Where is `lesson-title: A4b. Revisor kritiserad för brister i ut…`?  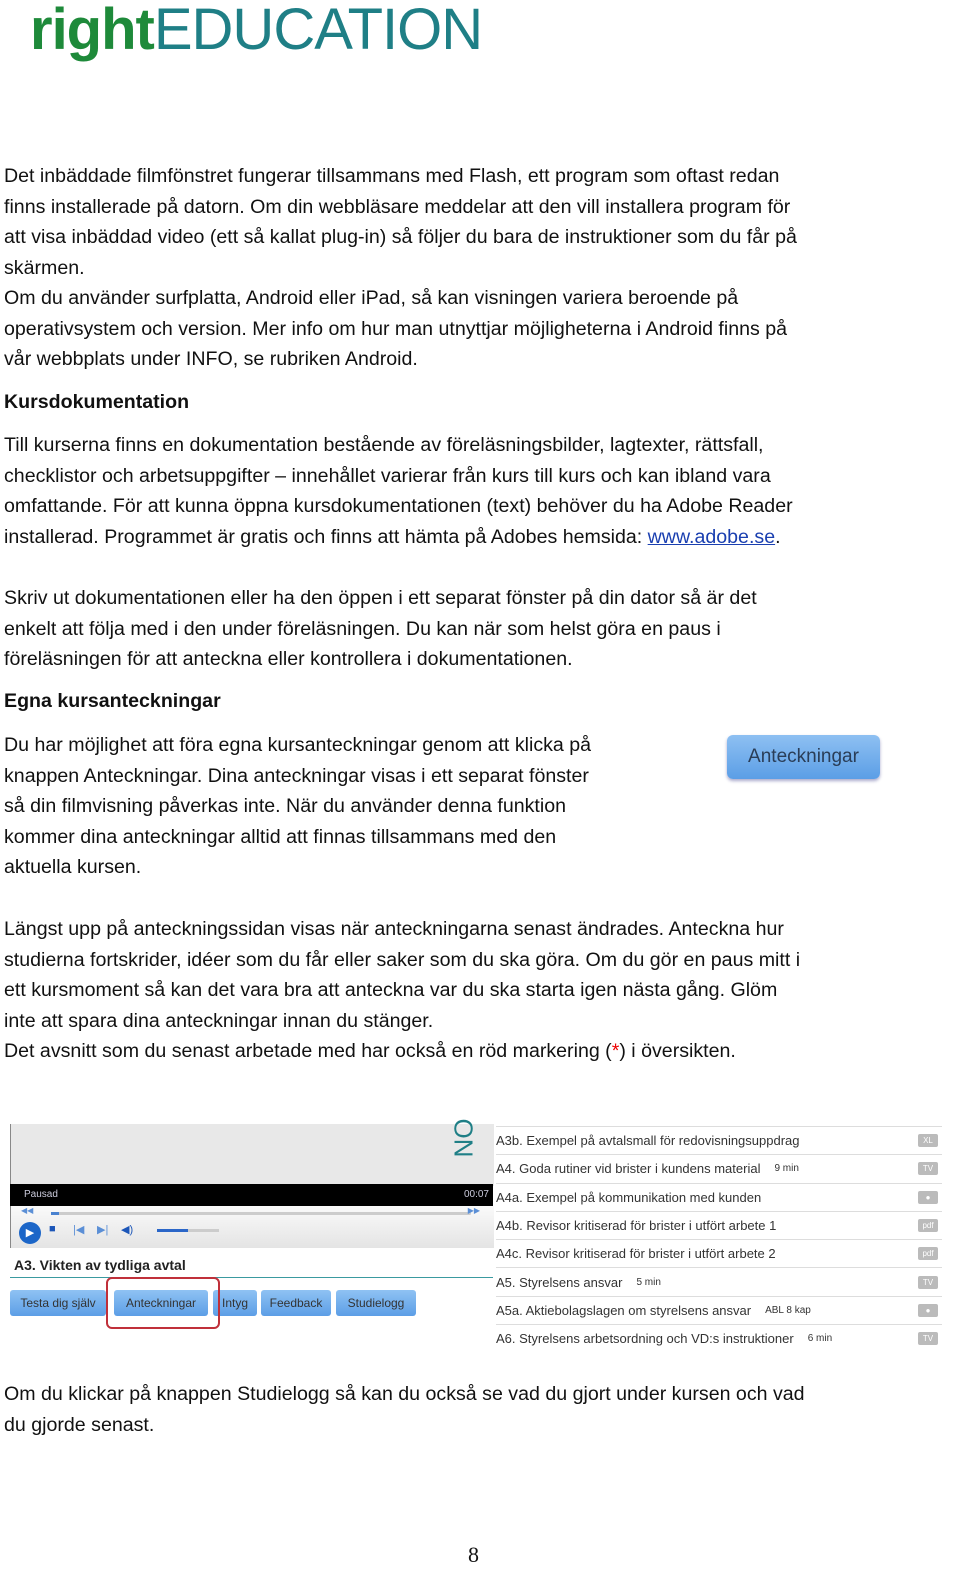 lesson-title: A4b. Revisor kritiserad för brister i ut… is located at coordinates (636, 1226).